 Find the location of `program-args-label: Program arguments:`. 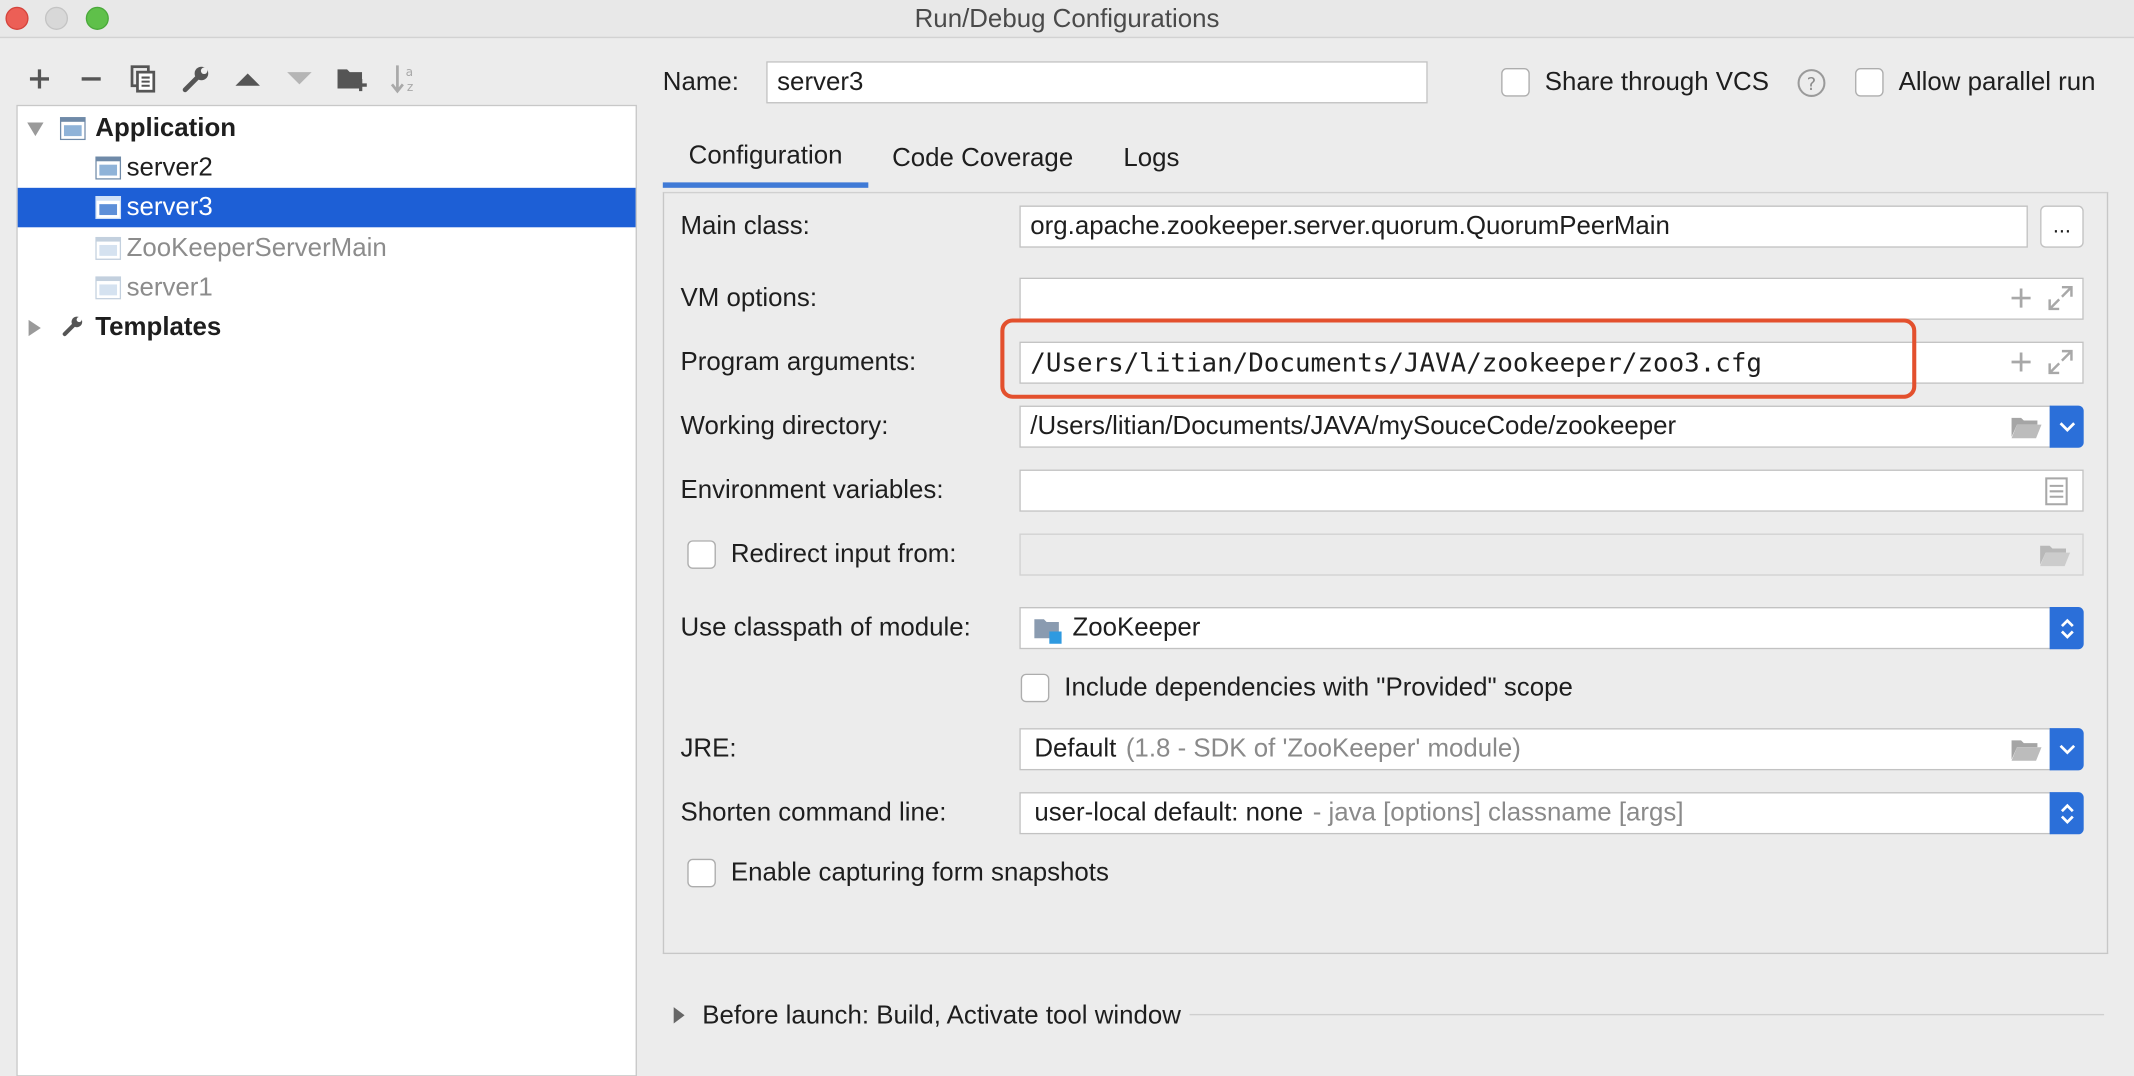

program-args-label: Program arguments: is located at coordinates (798, 362).